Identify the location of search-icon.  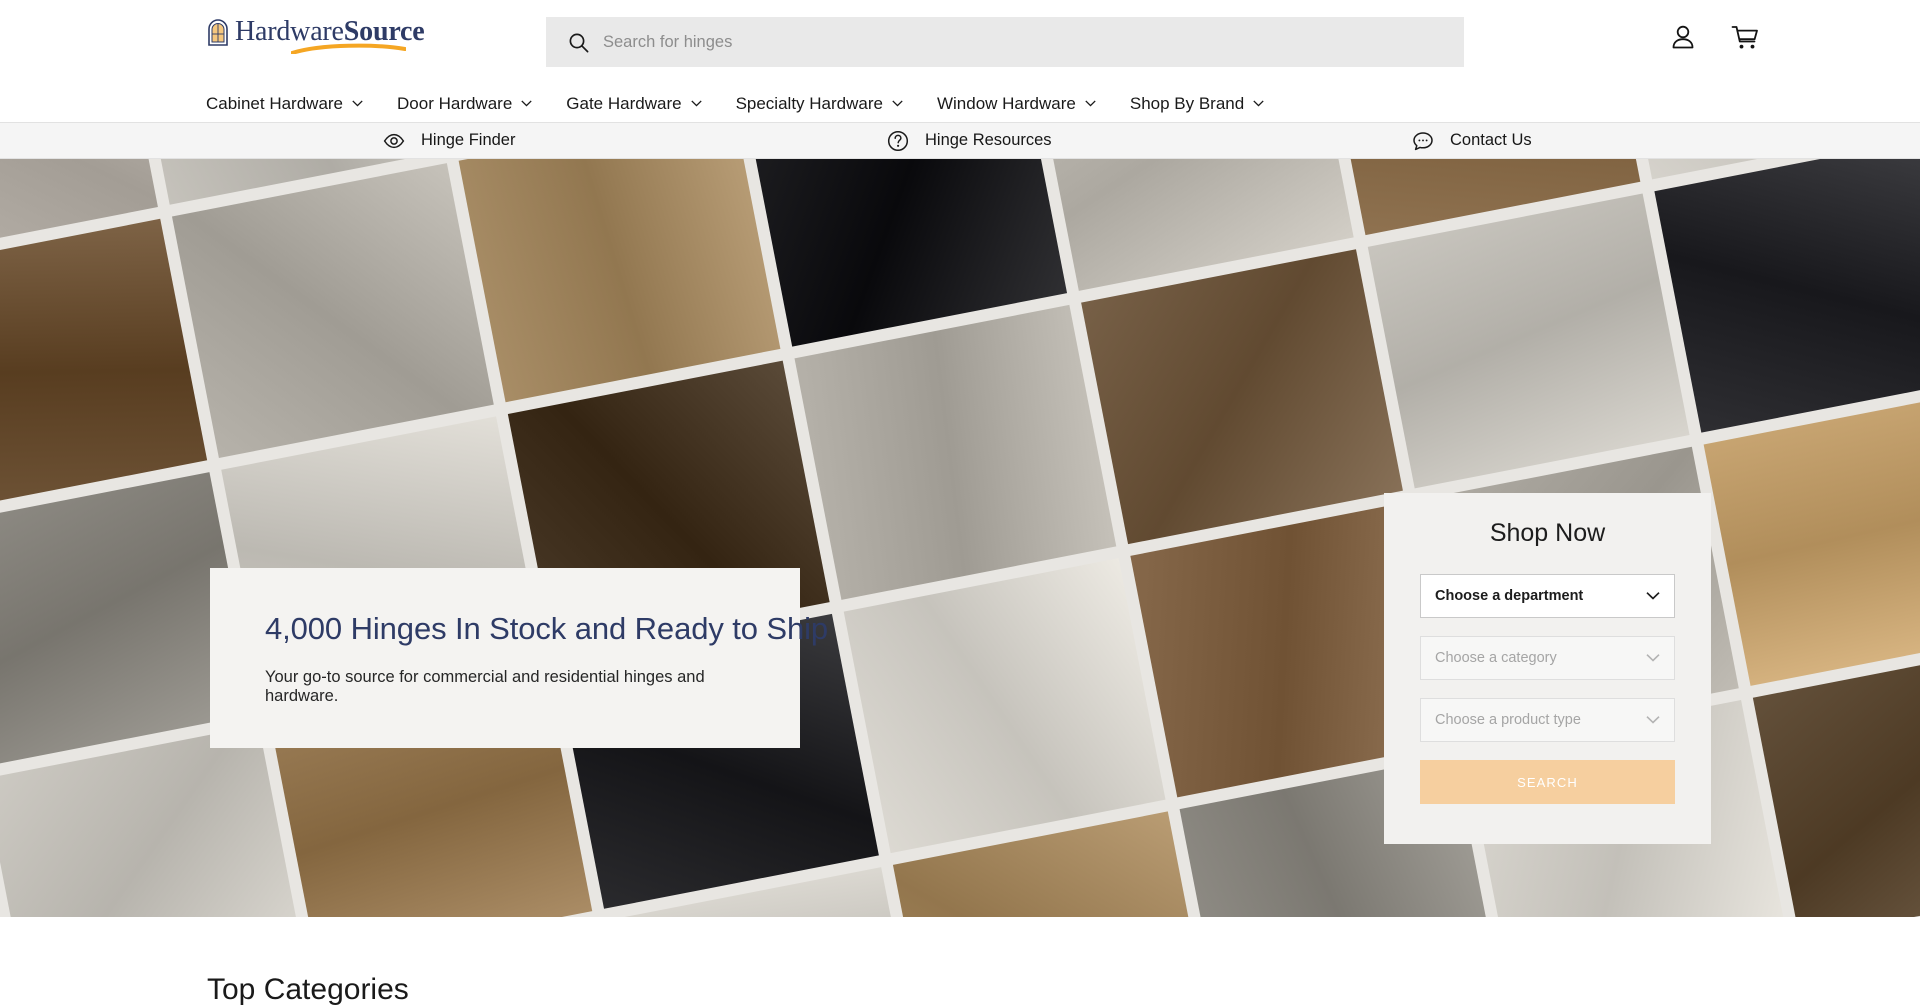
(579, 42).